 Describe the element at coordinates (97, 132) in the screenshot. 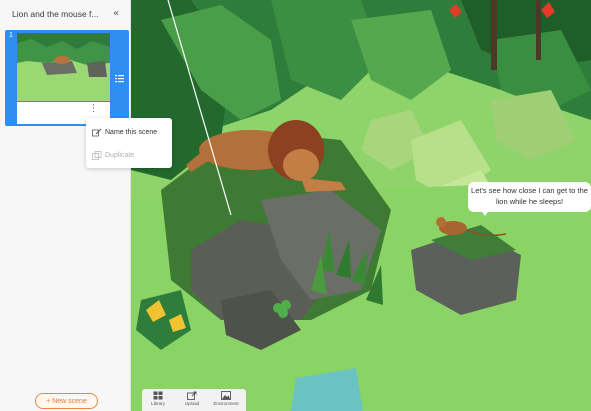

I see `rename-icon` at that location.